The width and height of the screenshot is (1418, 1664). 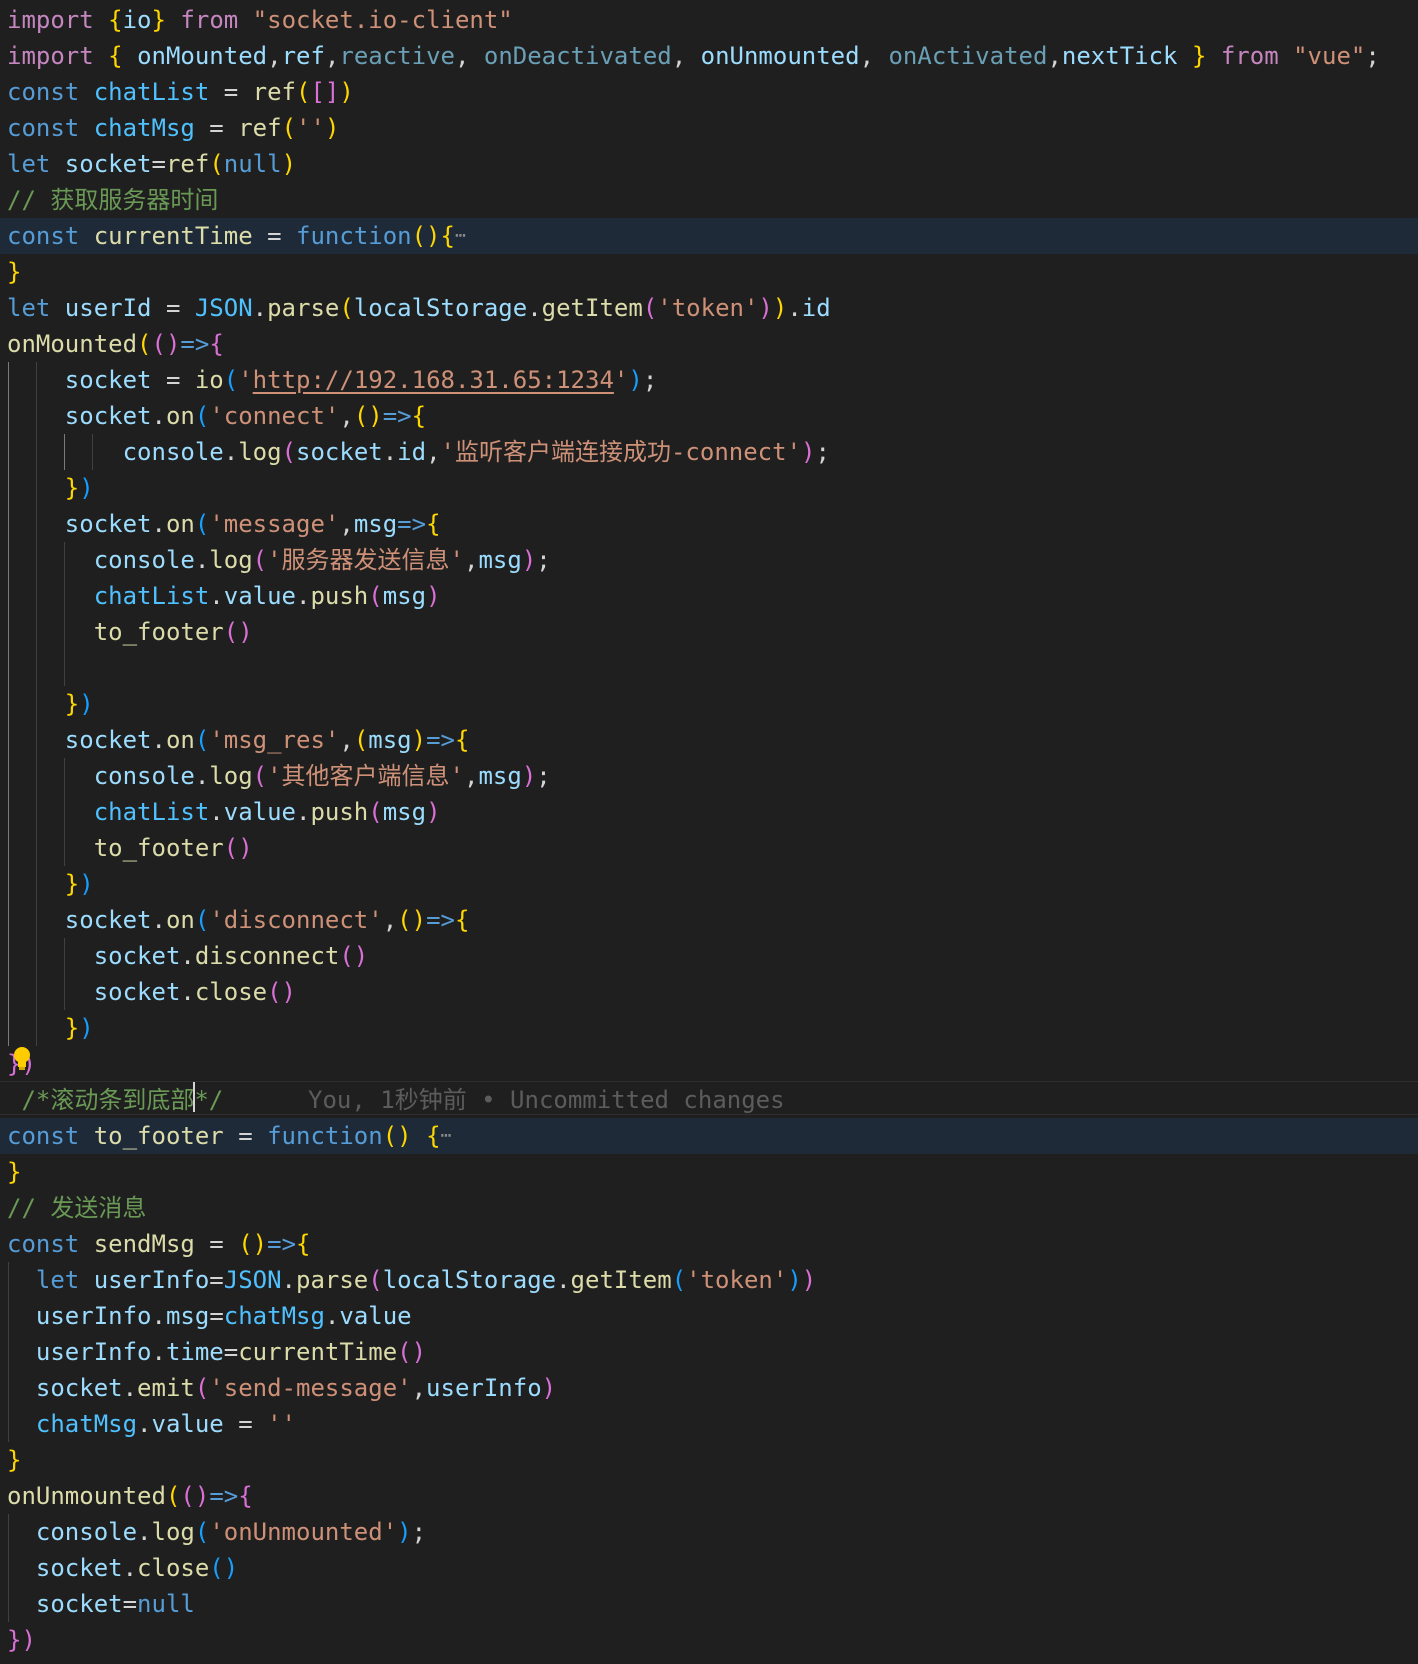 I want to click on git-blame-annotation: You, 1秒钟前 • Uncommitted changes, so click(x=546, y=1100).